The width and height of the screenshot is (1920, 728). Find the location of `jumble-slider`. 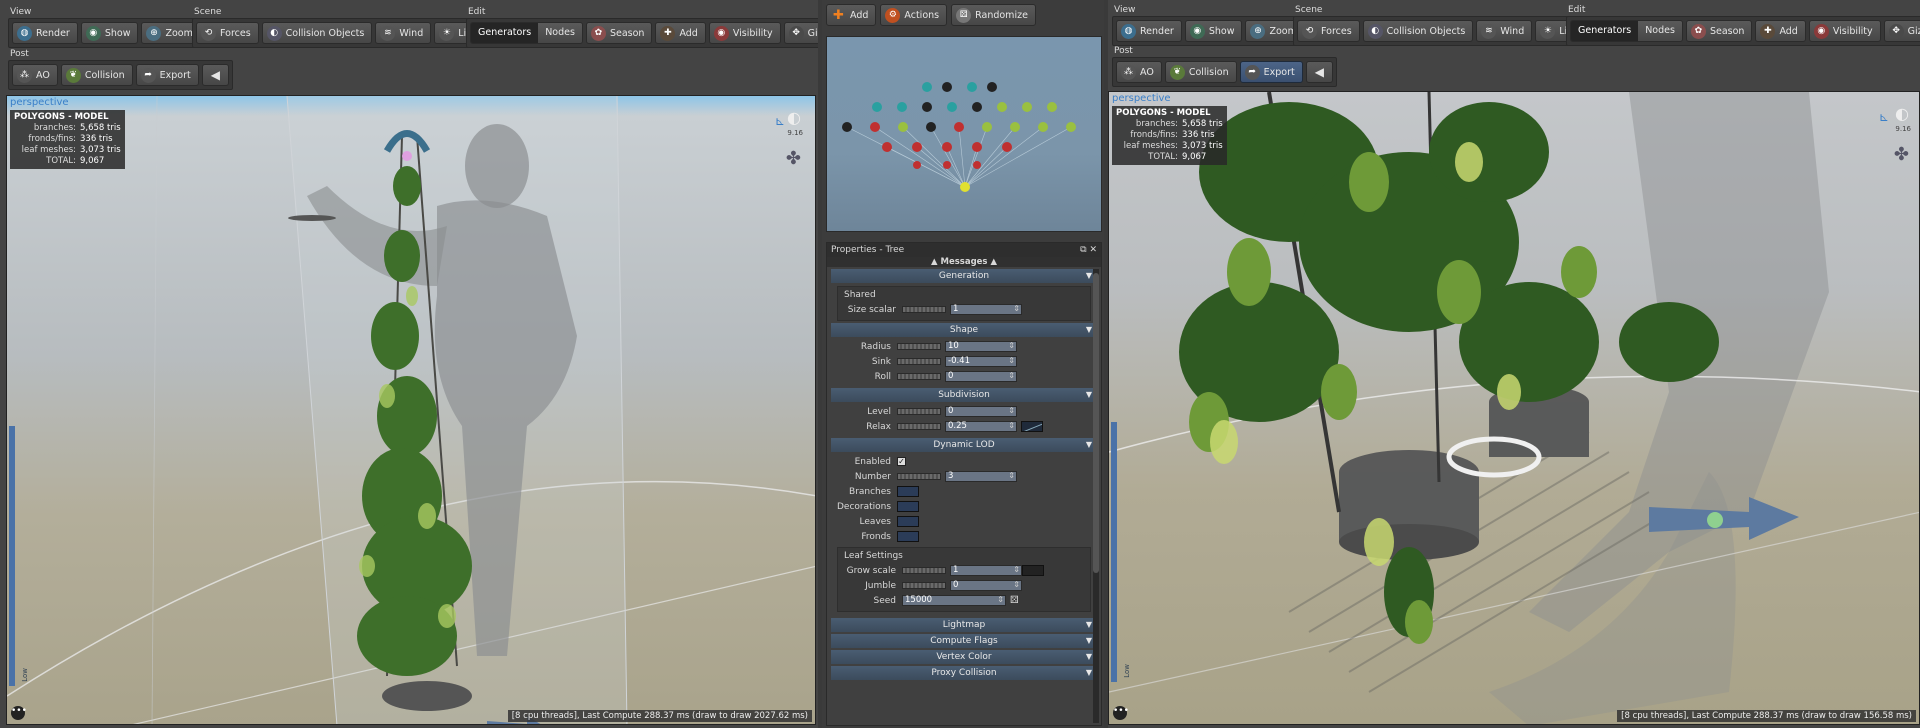

jumble-slider is located at coordinates (924, 585).